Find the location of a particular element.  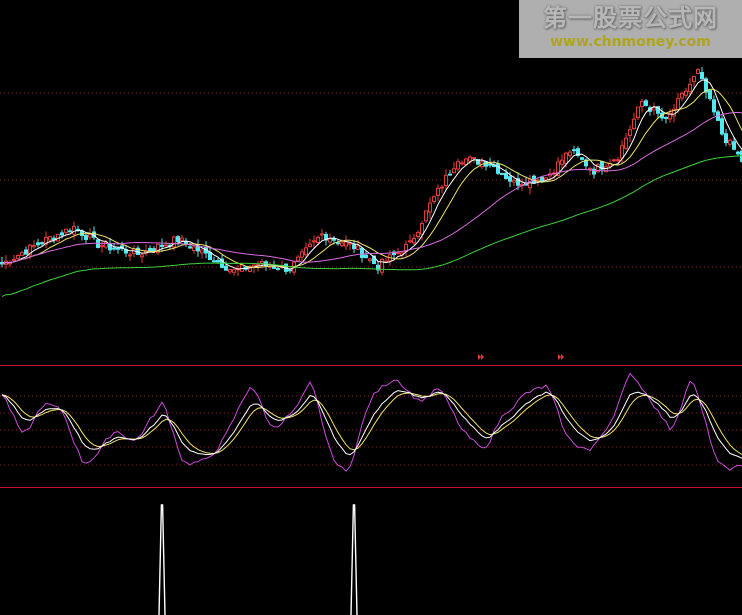

watermark-url: www.chnmoney.com is located at coordinates (630, 42).